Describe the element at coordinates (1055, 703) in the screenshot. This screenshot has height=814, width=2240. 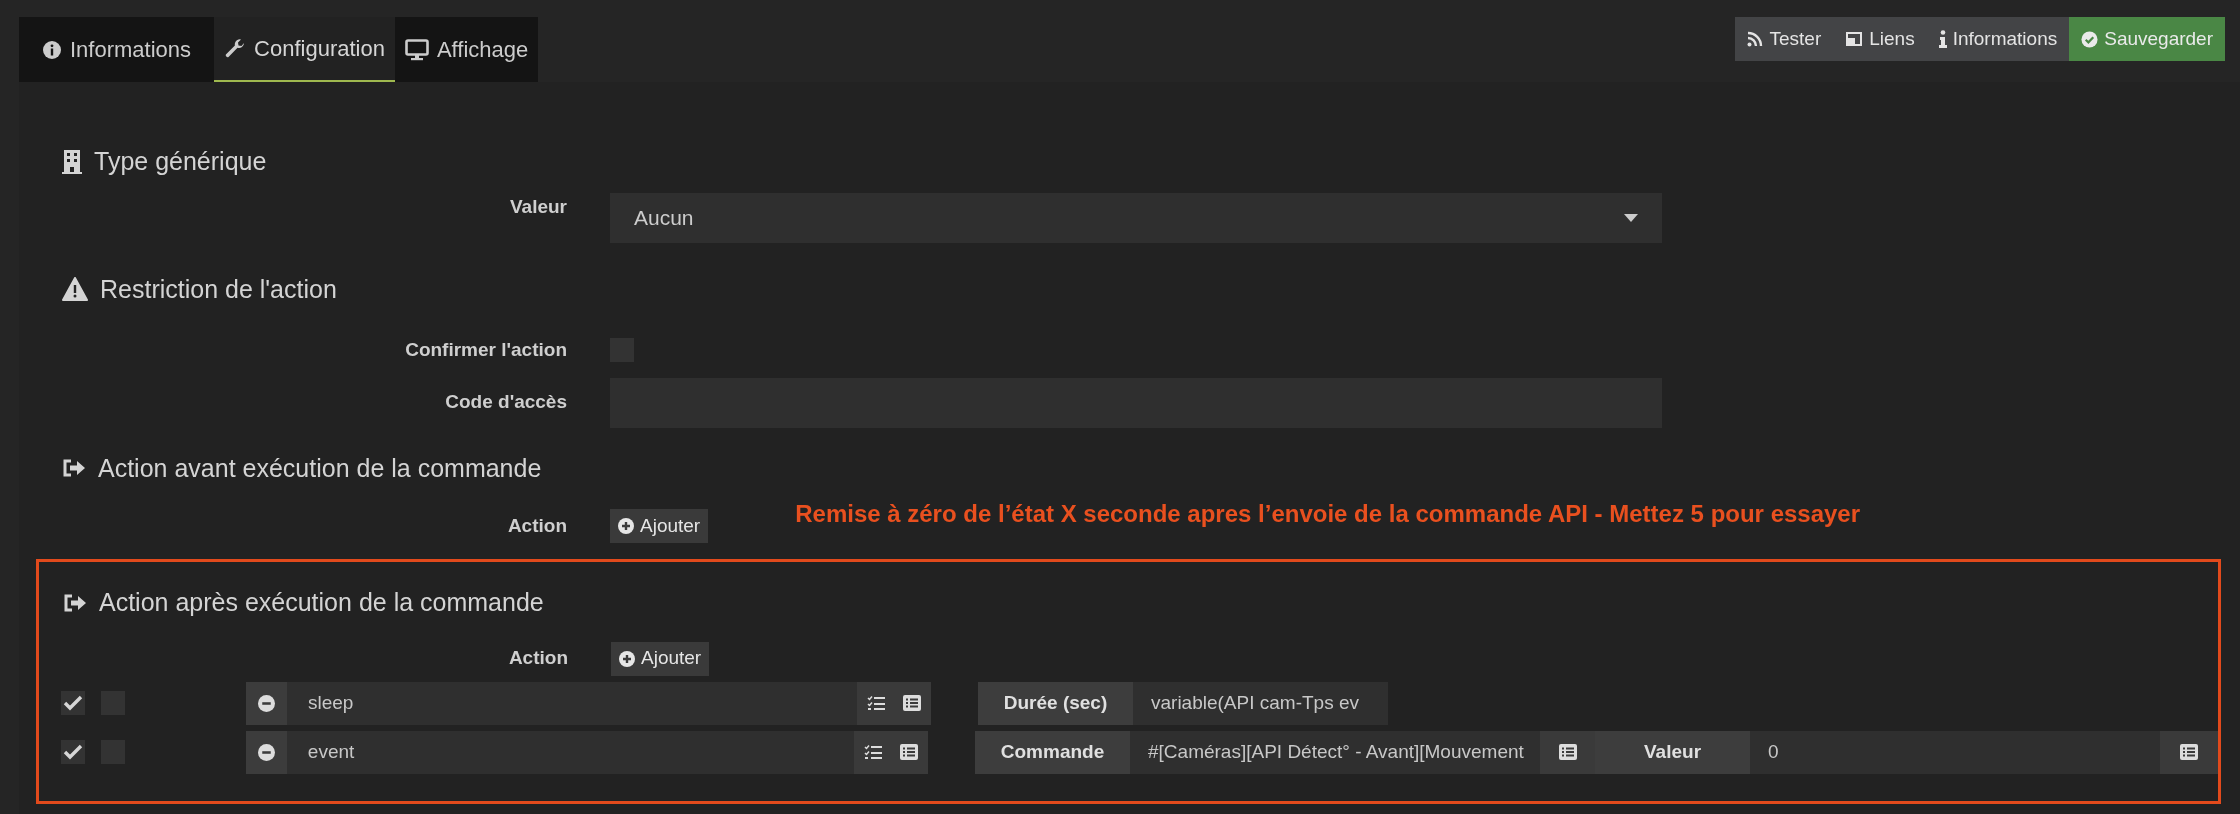
I see `option-label: Durée (sec)` at that location.